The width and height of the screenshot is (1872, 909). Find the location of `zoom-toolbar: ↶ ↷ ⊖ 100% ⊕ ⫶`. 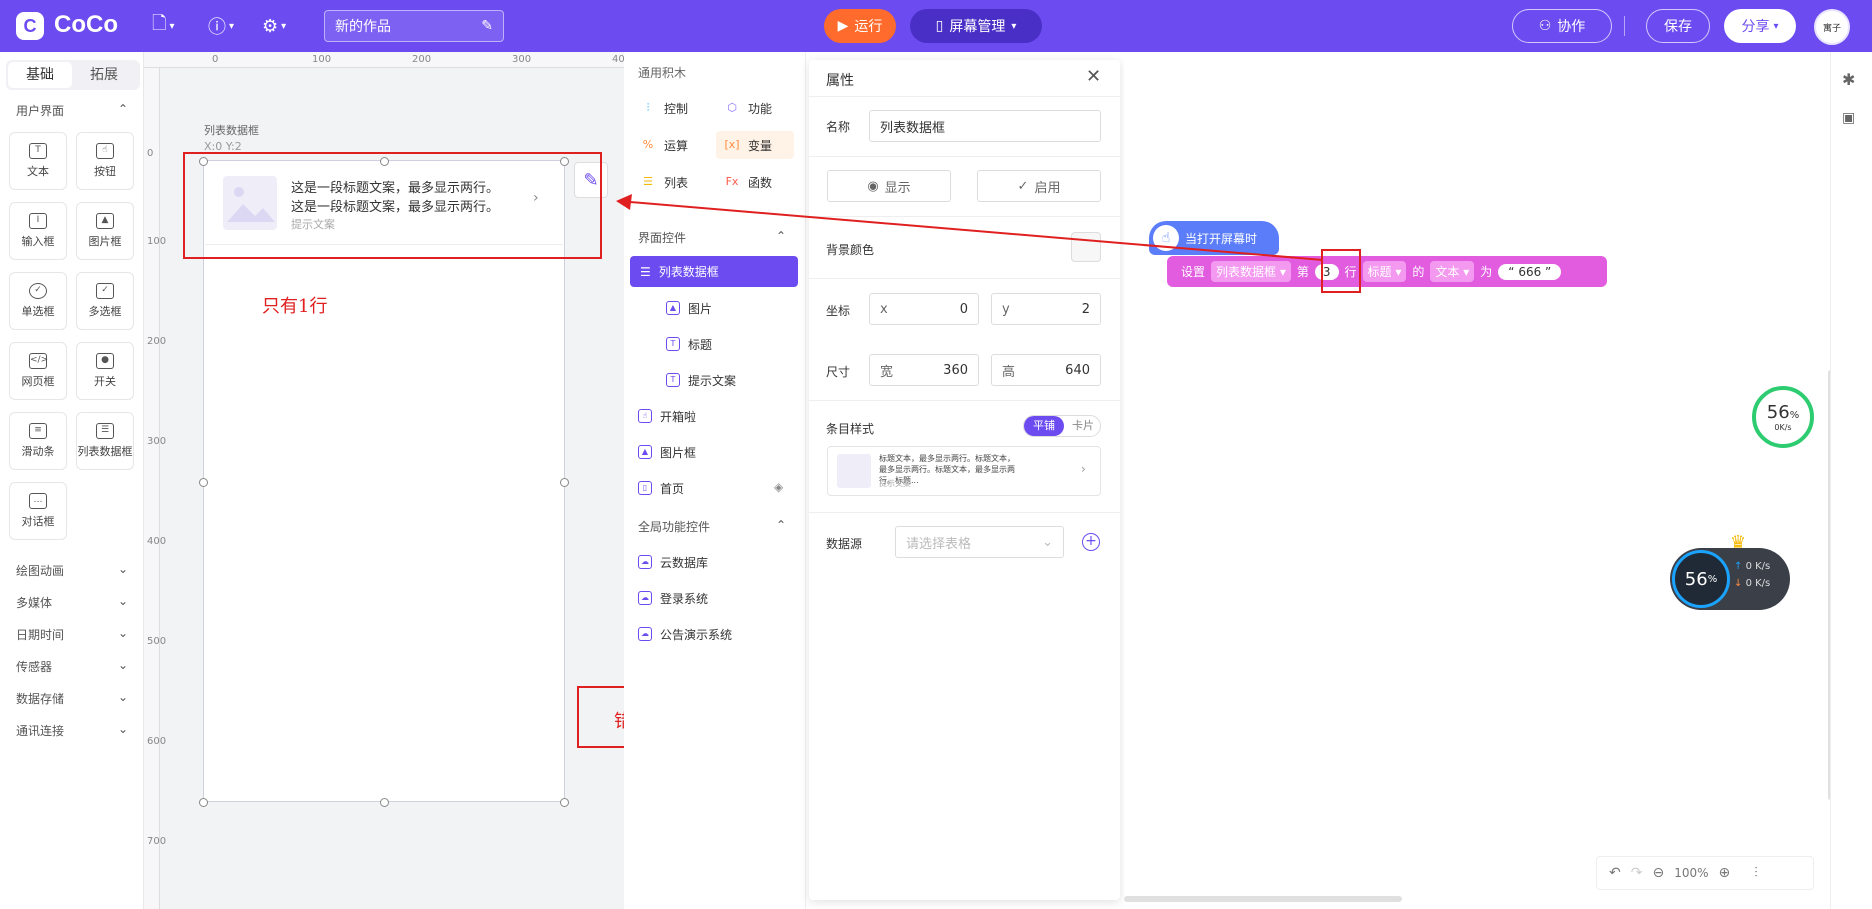

zoom-toolbar: ↶ ↷ ⊖ 100% ⊕ ⫶ is located at coordinates (1705, 873).